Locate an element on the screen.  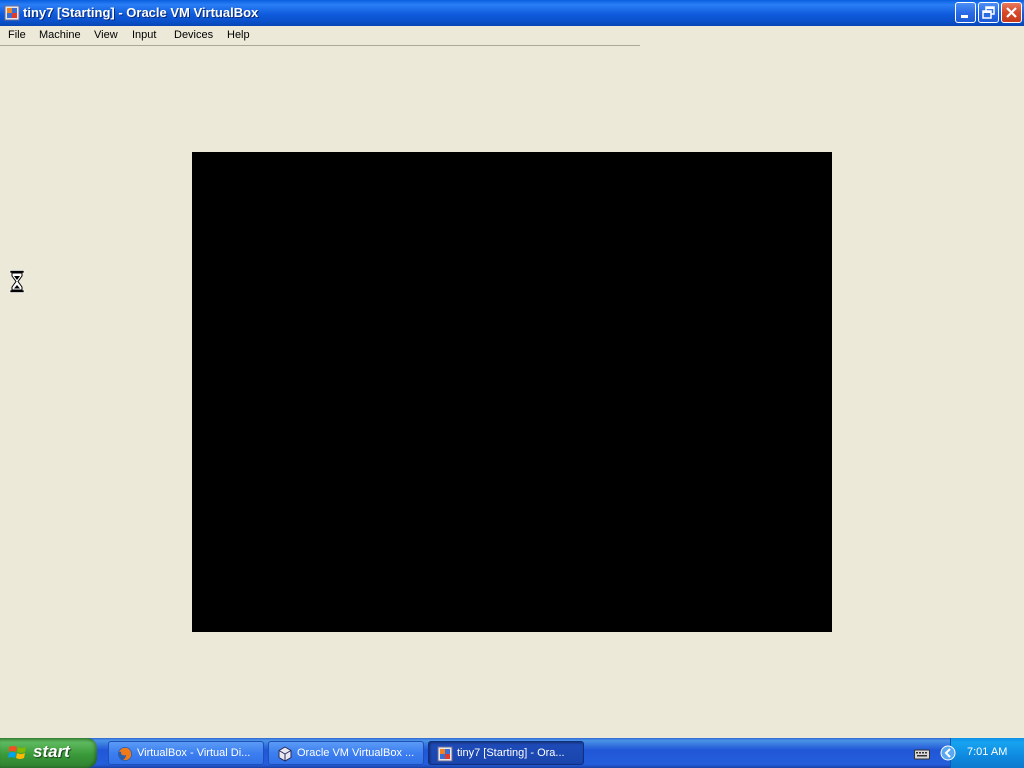
close-button is located at coordinates (1011, 12).